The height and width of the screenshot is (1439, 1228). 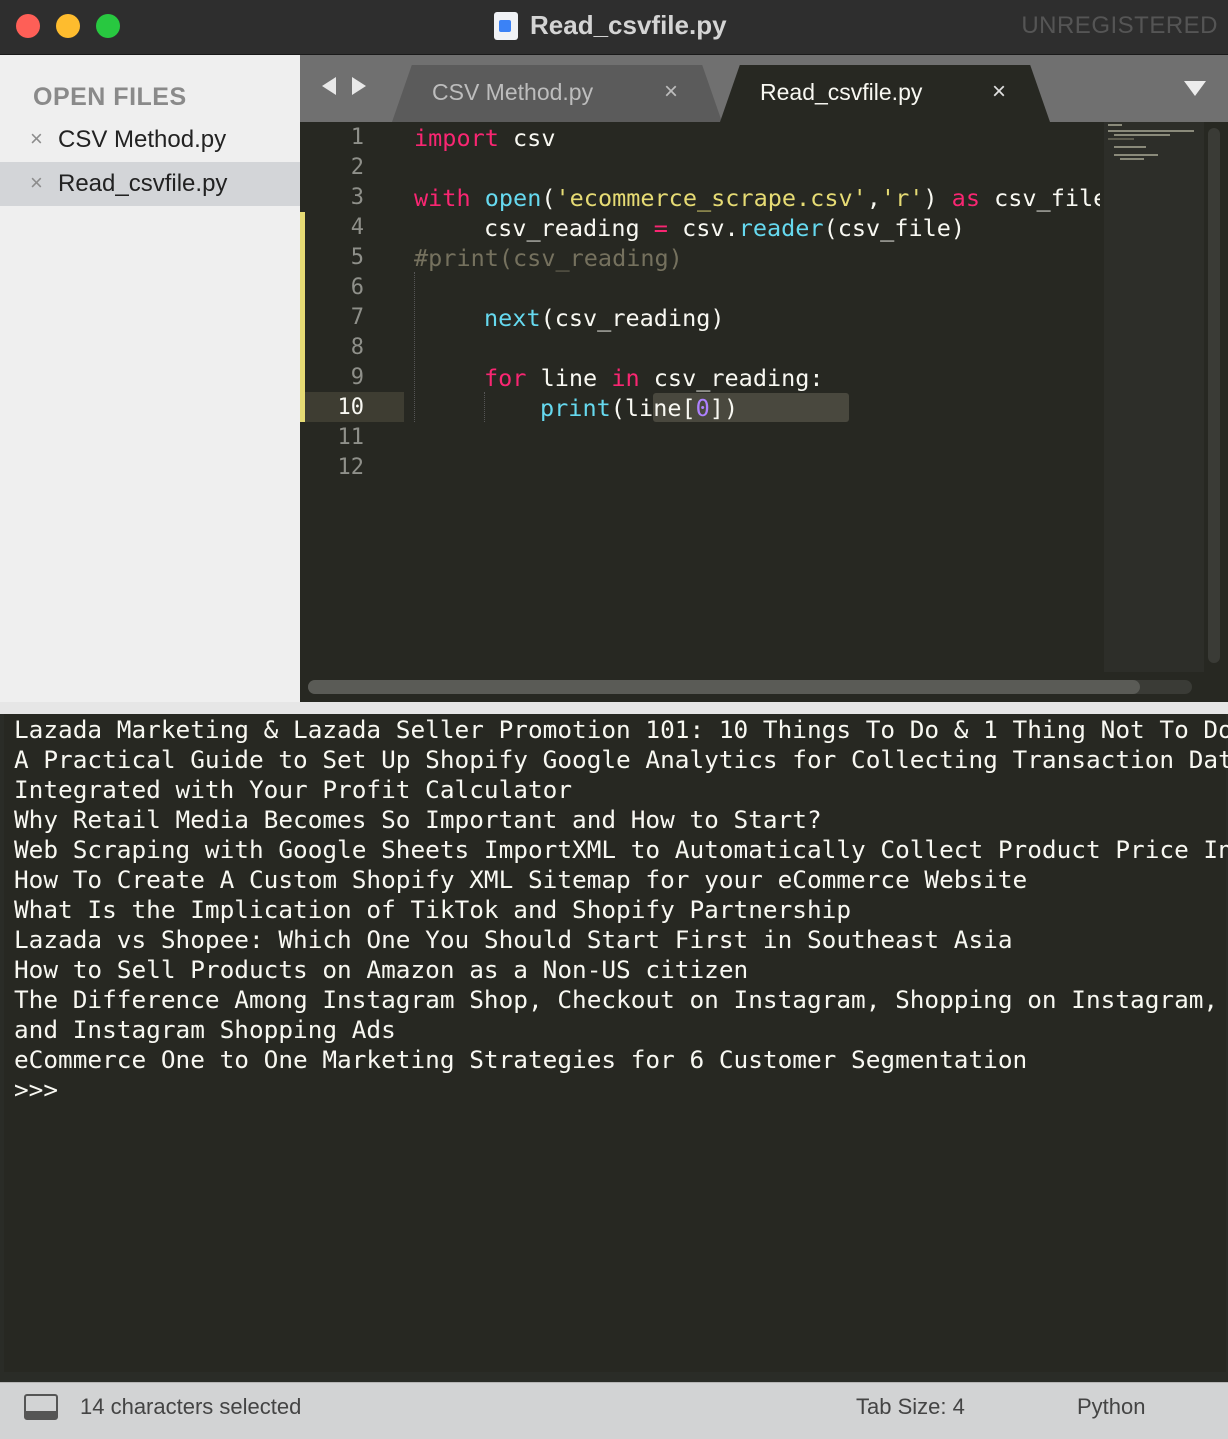 I want to click on tab-csv-method: CSV Method.py ×, so click(x=557, y=93).